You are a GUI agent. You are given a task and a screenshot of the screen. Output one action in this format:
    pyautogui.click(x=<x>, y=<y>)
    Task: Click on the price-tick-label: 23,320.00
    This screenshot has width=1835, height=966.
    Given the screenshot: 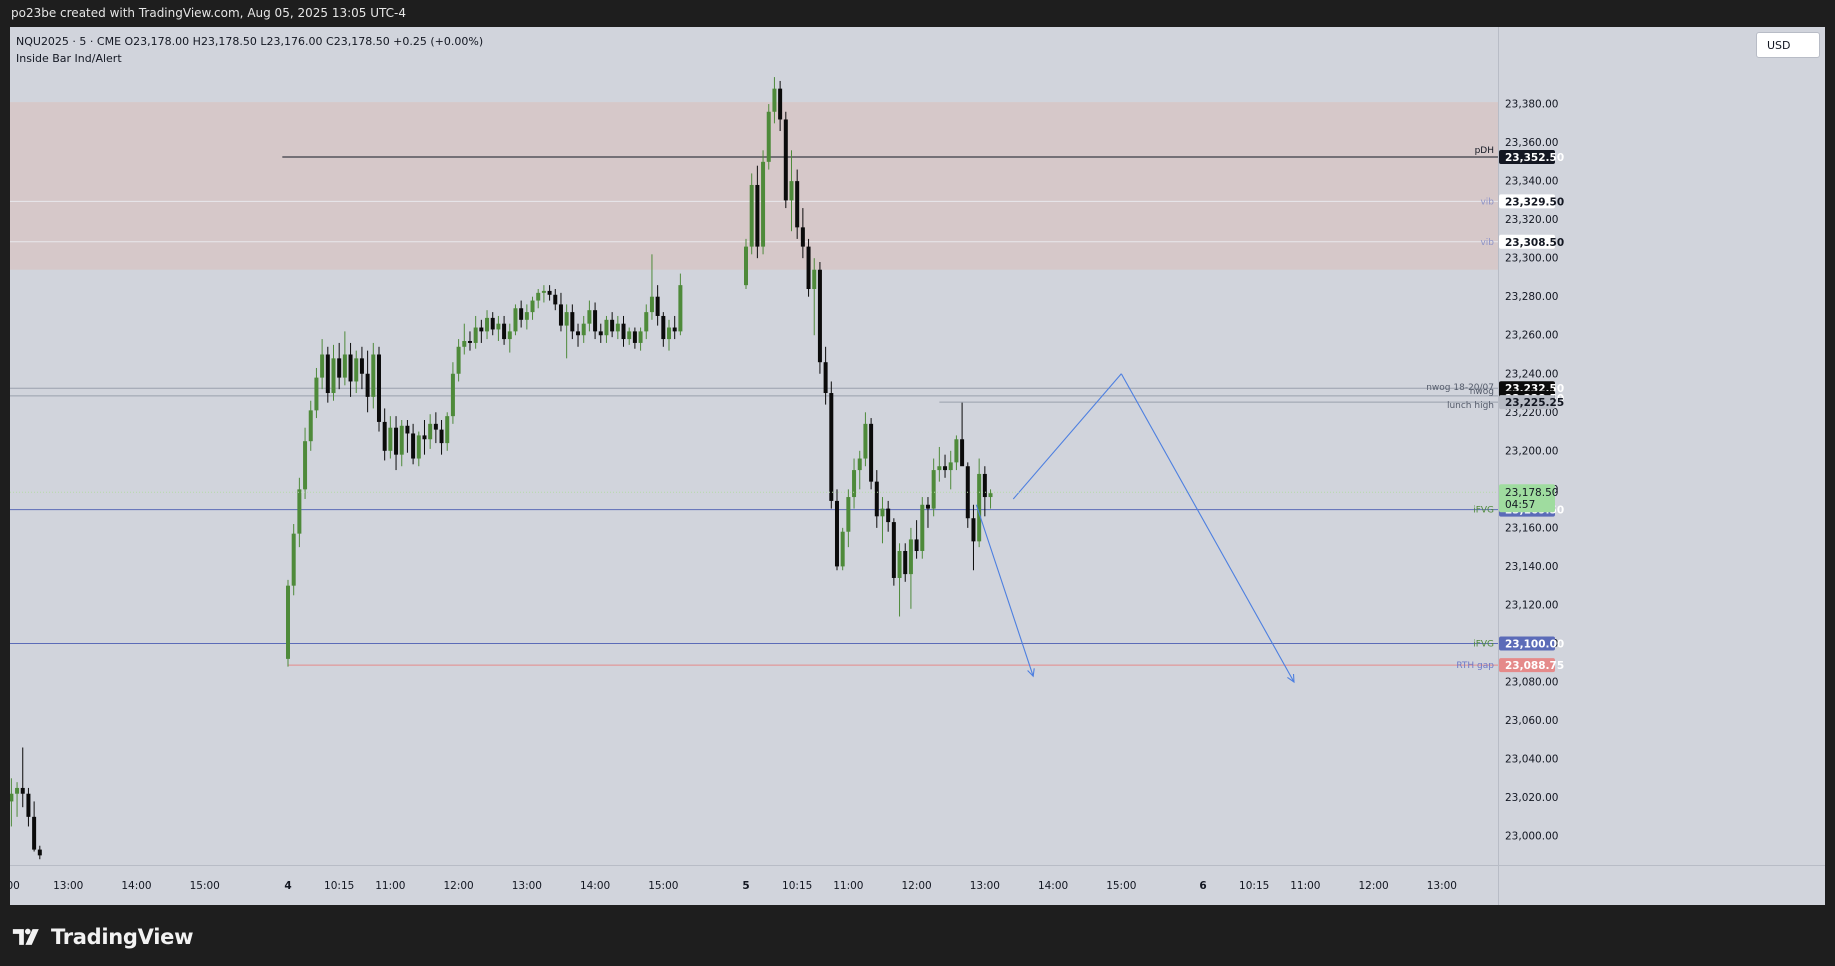 What is the action you would take?
    pyautogui.click(x=1531, y=220)
    